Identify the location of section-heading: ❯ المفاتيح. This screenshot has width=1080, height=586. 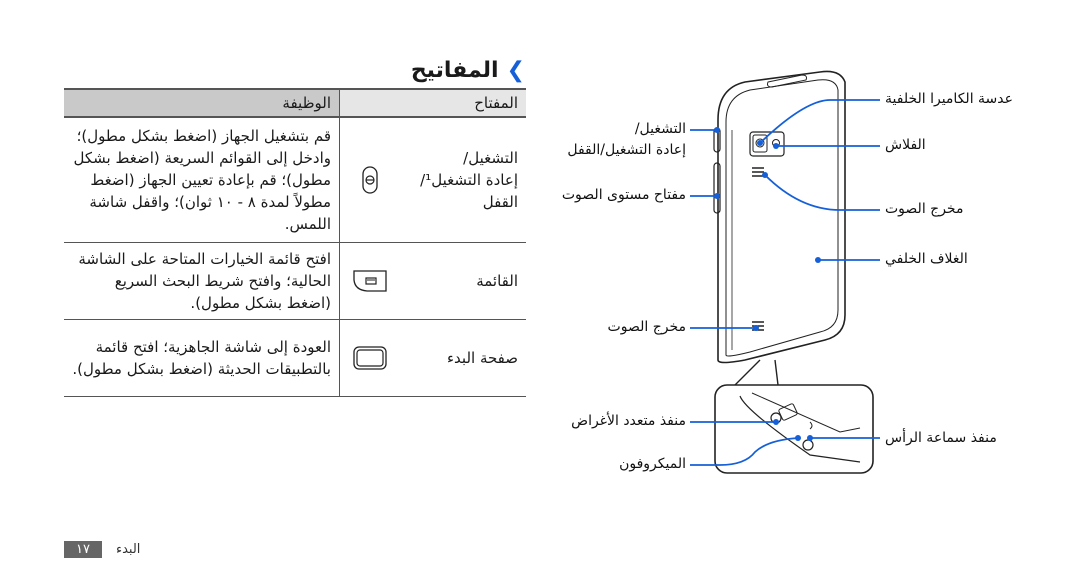
(468, 70).